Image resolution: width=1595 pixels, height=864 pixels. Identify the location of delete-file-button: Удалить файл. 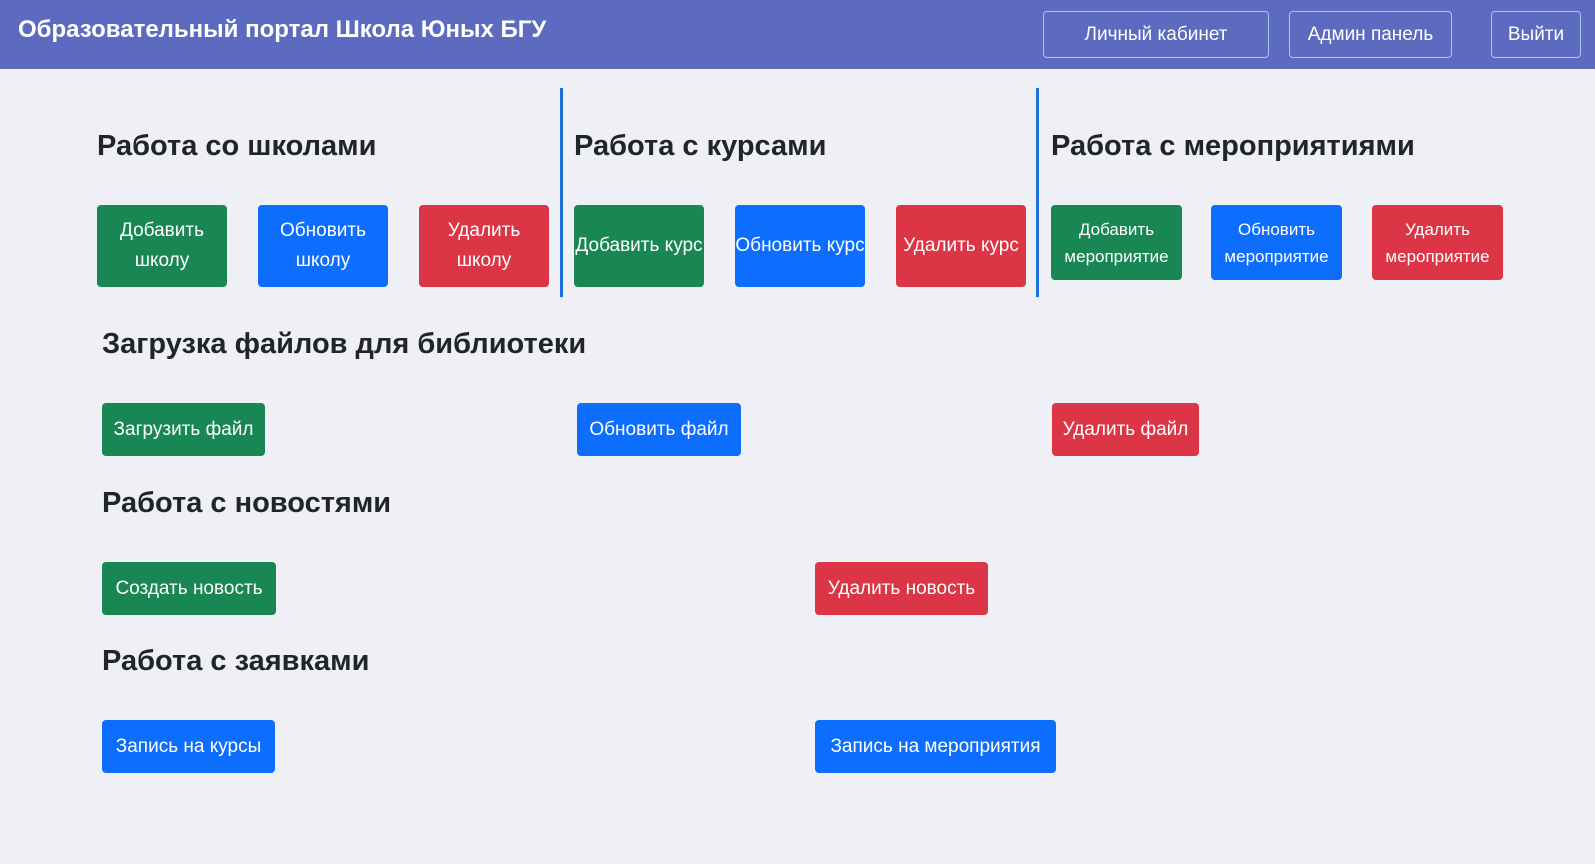
(1125, 429).